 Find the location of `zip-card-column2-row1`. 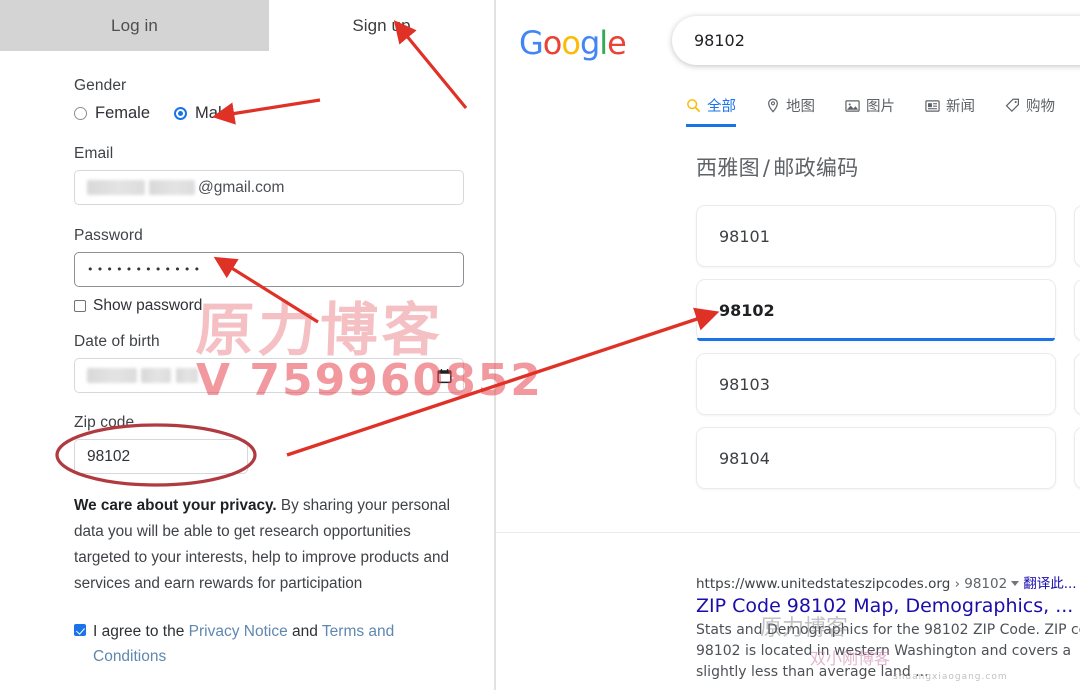

zip-card-column2-row1 is located at coordinates (1077, 236).